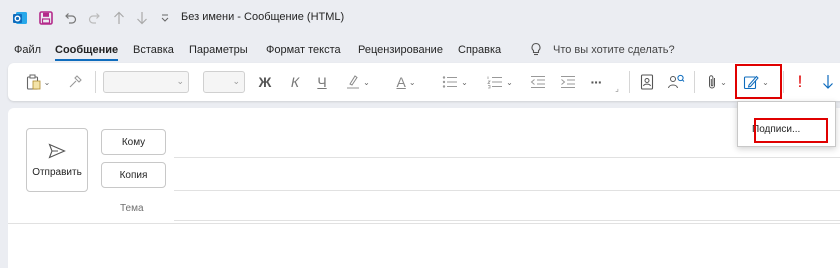 Image resolution: width=840 pixels, height=268 pixels. I want to click on signature-button-highlight, so click(758, 81).